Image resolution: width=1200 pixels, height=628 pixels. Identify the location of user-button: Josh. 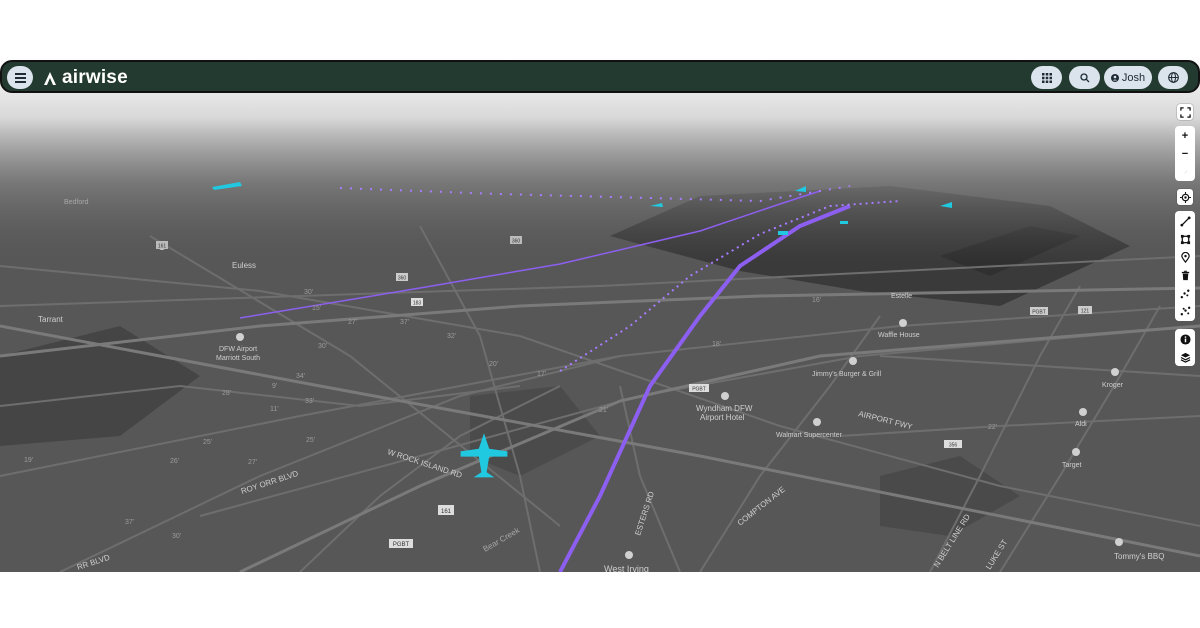
(1128, 77).